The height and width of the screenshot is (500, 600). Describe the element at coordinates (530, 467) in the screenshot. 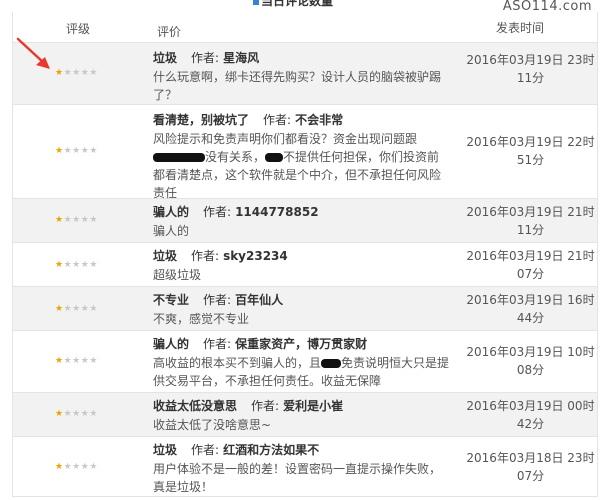

I see `post-time: 2016年03月18日 23时07分` at that location.